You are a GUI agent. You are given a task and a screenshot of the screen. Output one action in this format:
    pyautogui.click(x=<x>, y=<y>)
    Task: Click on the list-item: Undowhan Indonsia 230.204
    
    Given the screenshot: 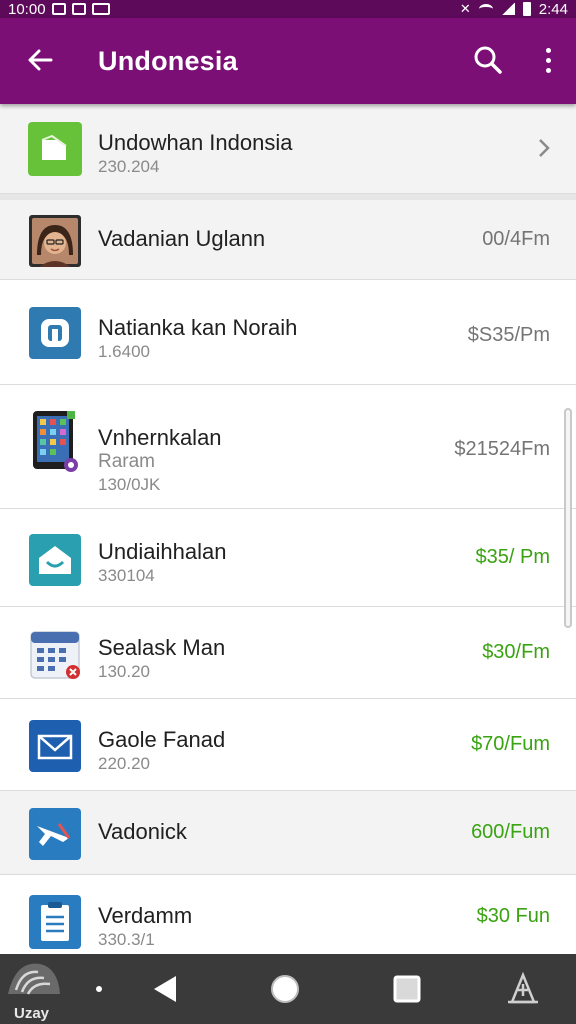 What is the action you would take?
    pyautogui.click(x=288, y=149)
    